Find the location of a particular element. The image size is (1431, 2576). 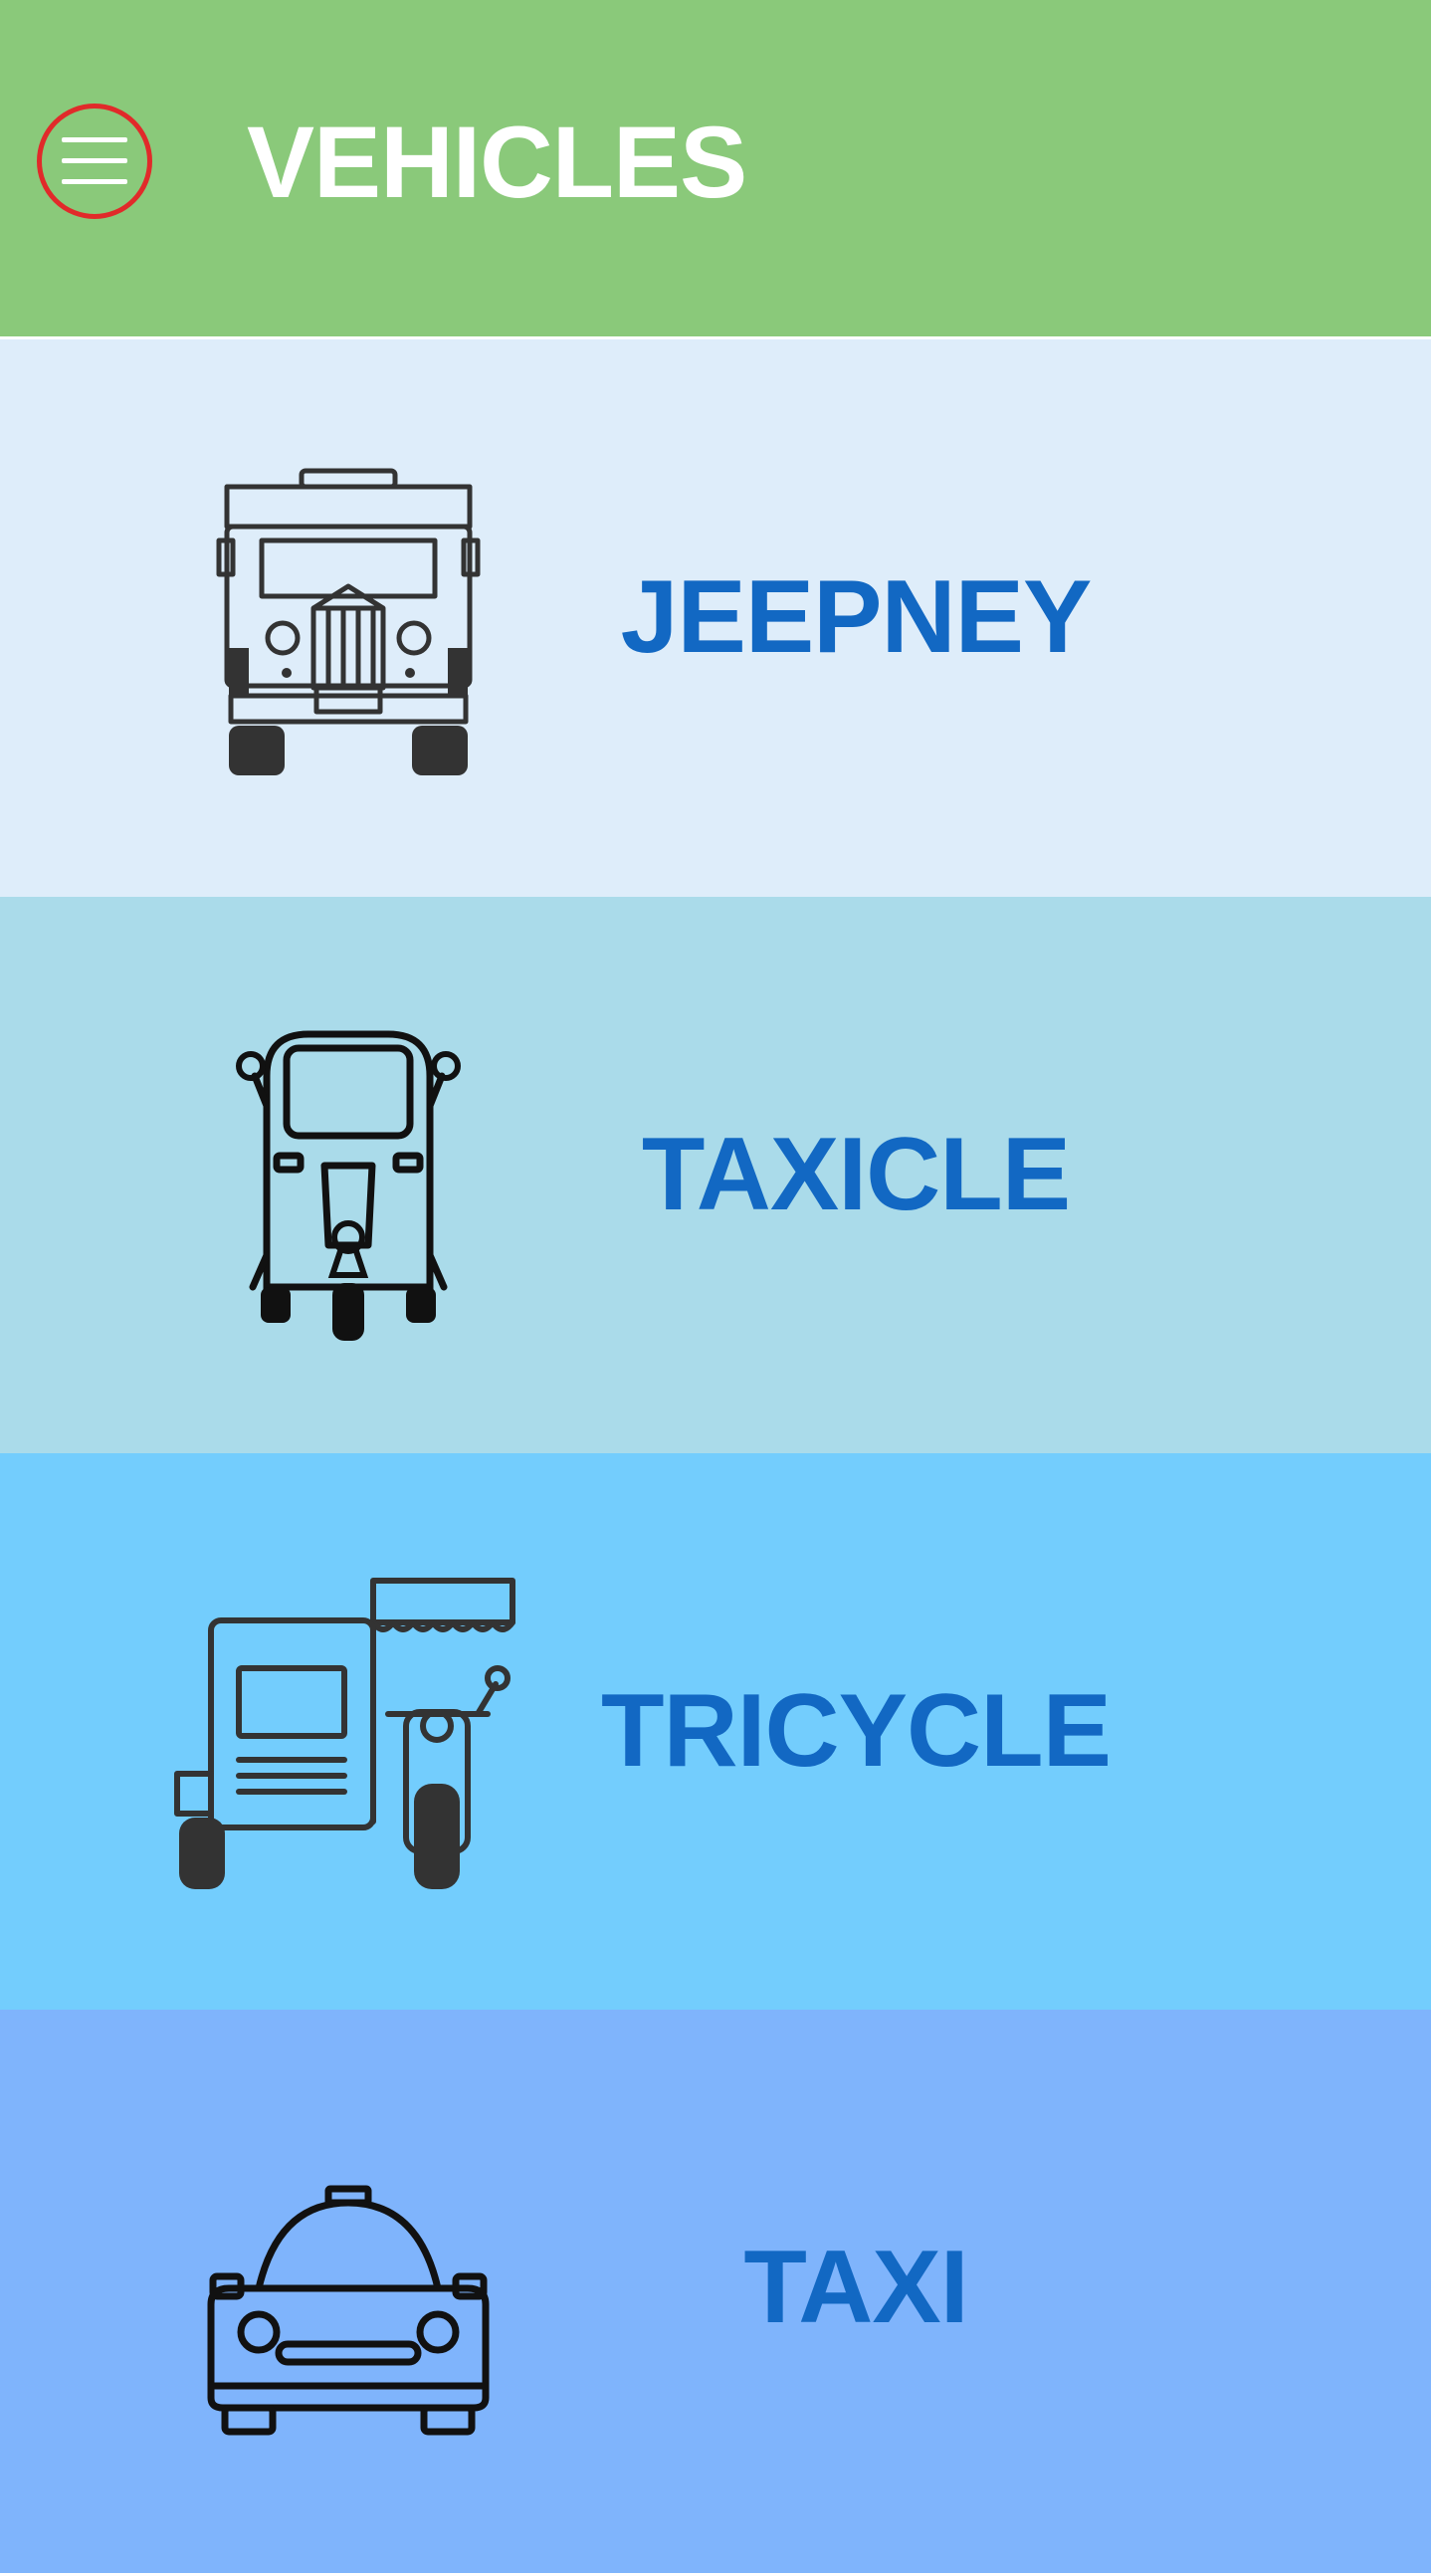

jeepney-icon is located at coordinates (348, 618).